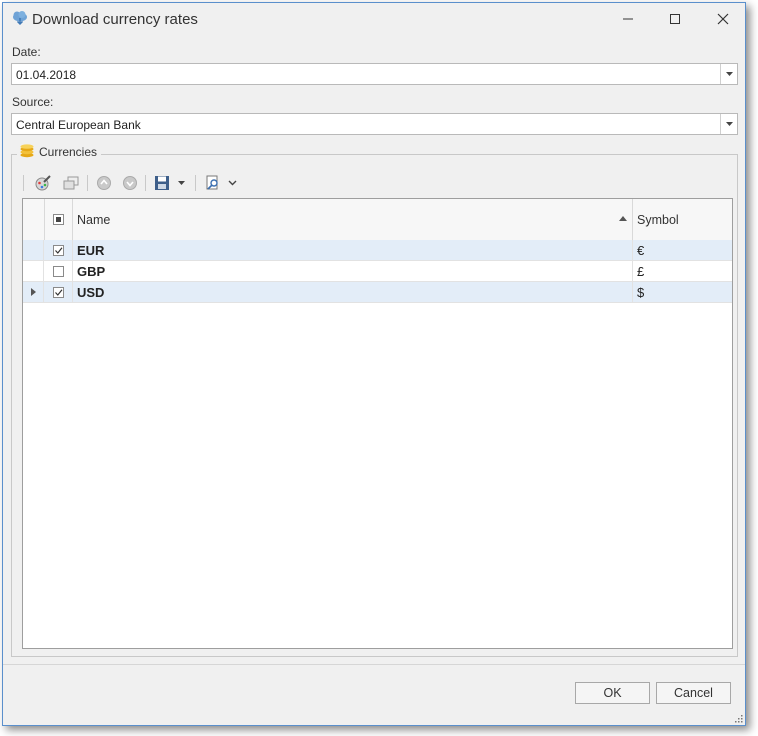 The height and width of the screenshot is (736, 758). What do you see at coordinates (658, 220) in the screenshot?
I see `column-header-symbol-label: Symbol` at bounding box center [658, 220].